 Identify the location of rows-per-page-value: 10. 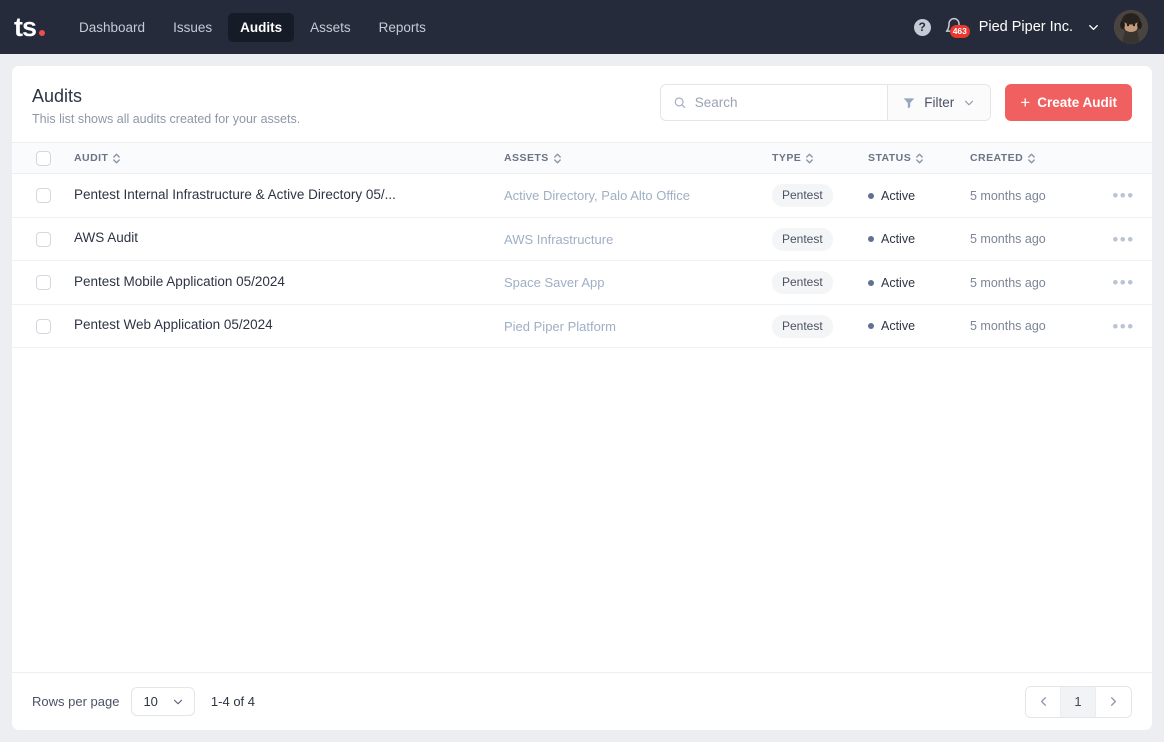
(150, 701).